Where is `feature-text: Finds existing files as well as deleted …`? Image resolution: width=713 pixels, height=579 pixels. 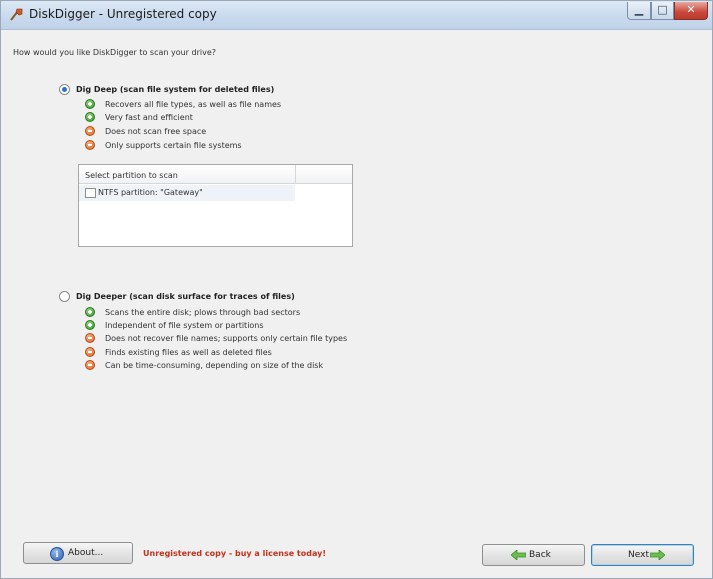 feature-text: Finds existing files as well as deleted … is located at coordinates (188, 352).